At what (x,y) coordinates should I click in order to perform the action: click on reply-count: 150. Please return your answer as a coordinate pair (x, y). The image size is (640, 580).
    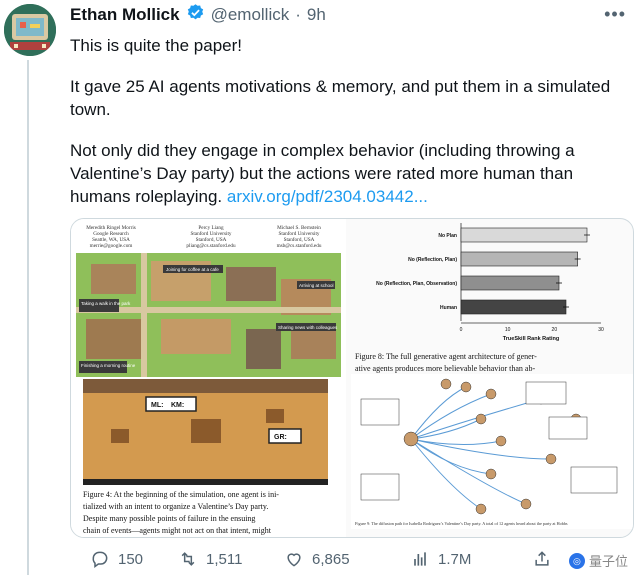
    Looking at the image, I should click on (131, 559).